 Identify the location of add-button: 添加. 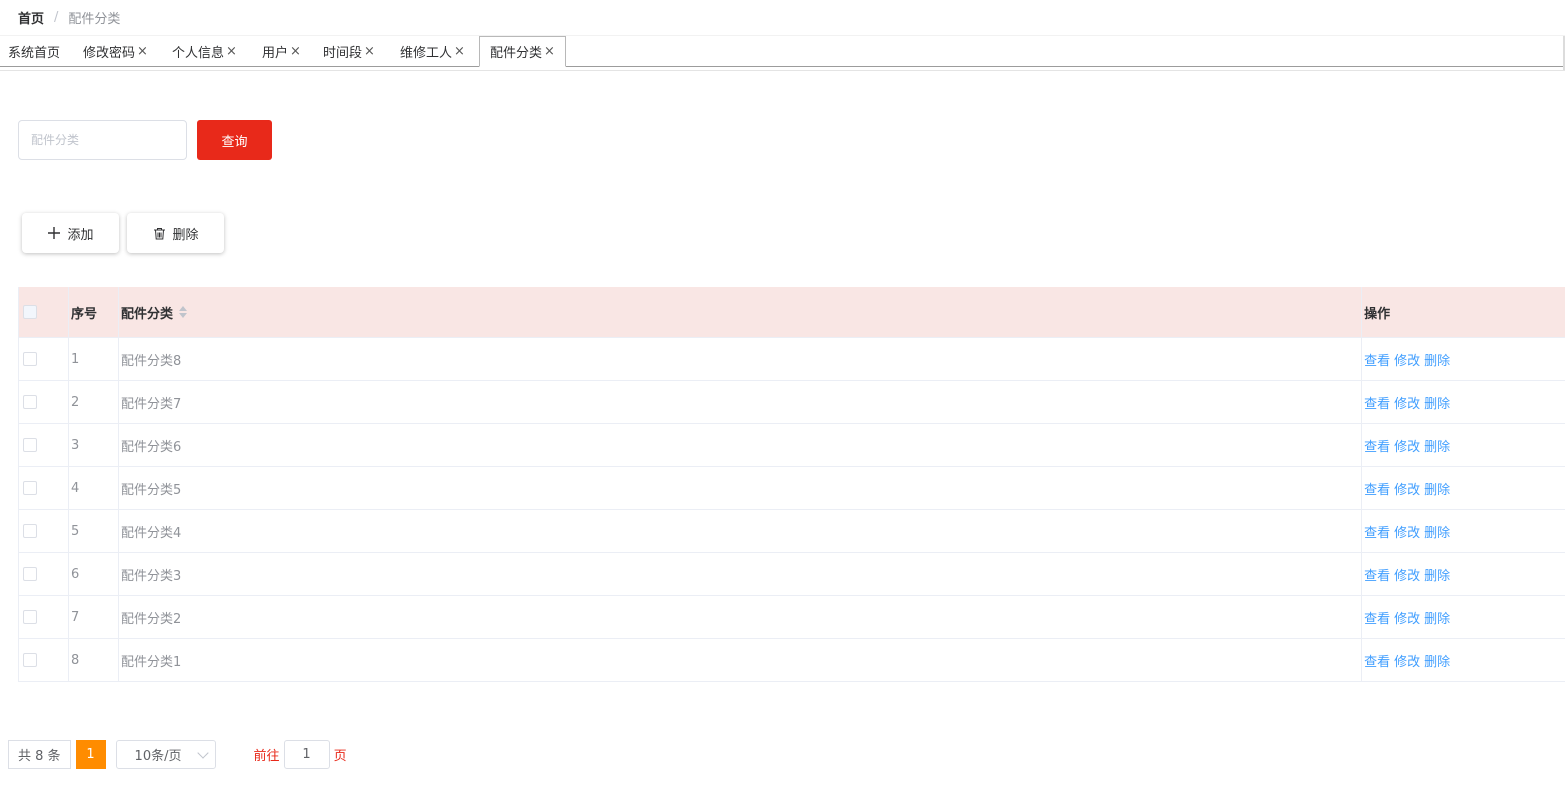
(70, 233).